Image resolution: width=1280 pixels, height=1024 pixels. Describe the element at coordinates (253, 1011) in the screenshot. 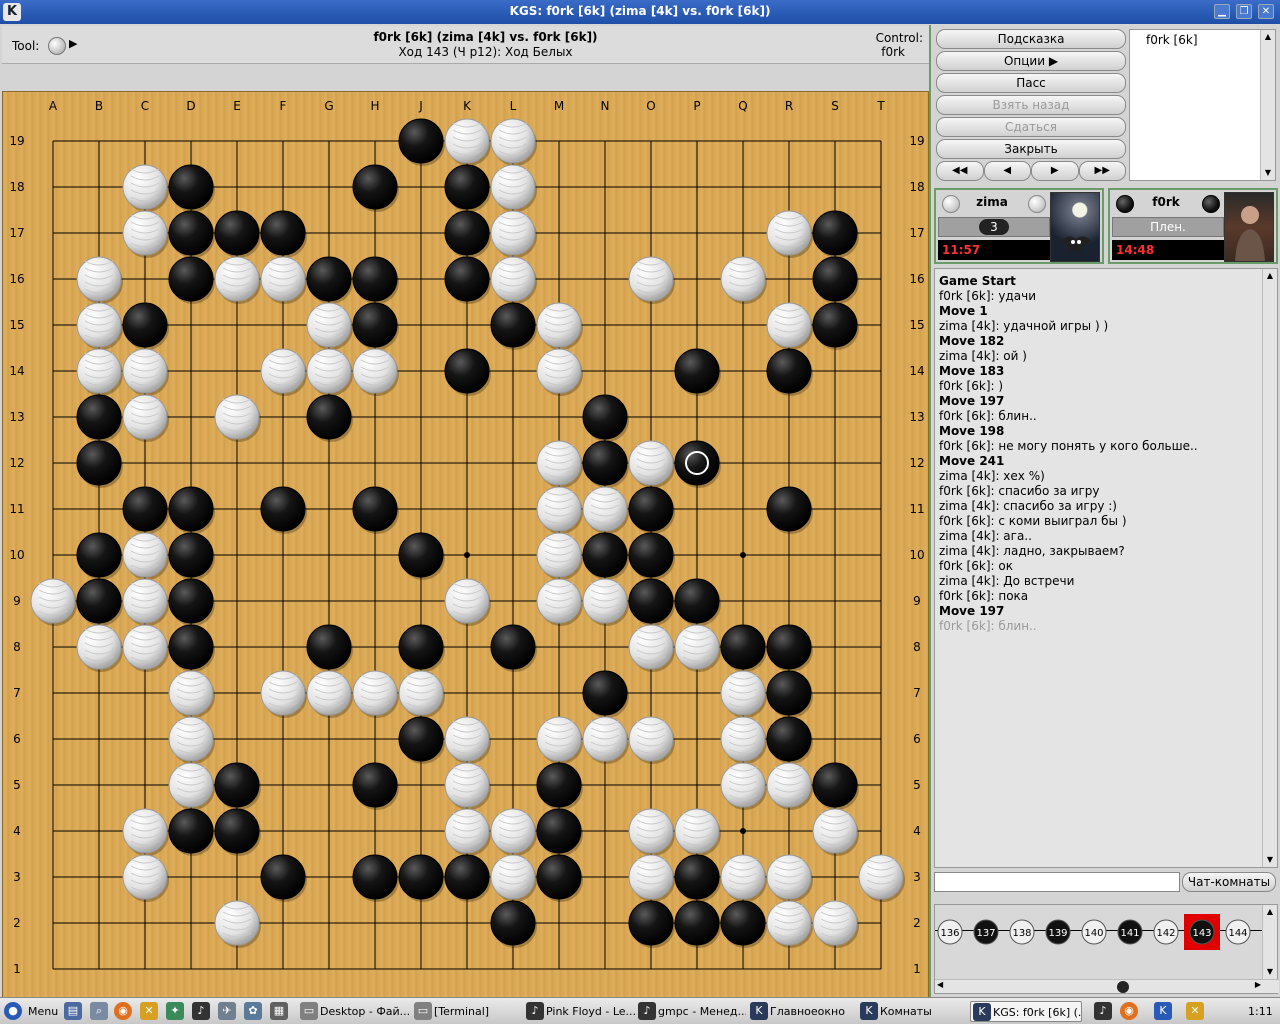

I see `network-icon: ✿` at that location.